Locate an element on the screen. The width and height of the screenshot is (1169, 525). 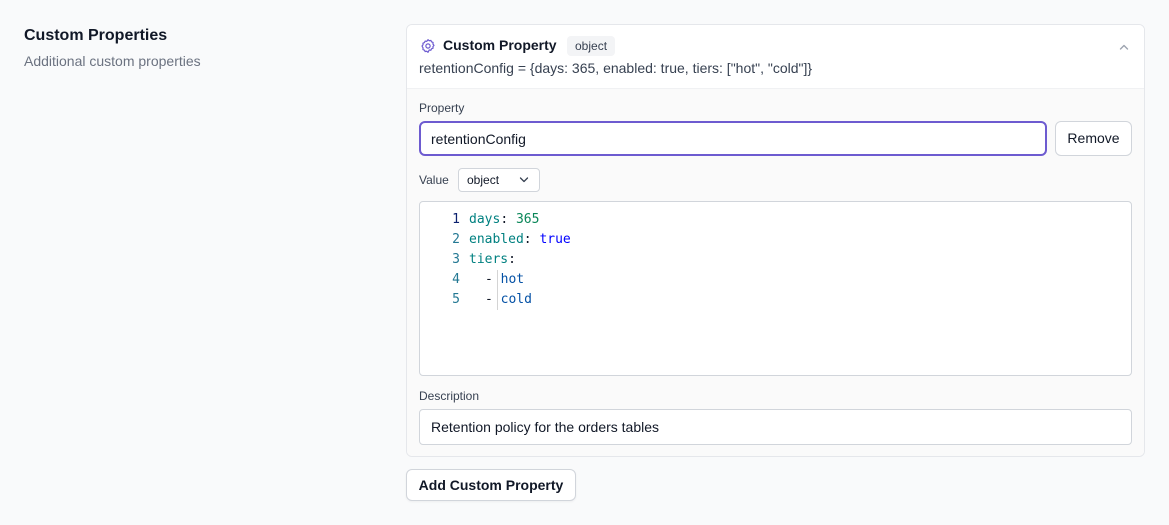
code-line: 1 days: 365 is located at coordinates (775, 220).